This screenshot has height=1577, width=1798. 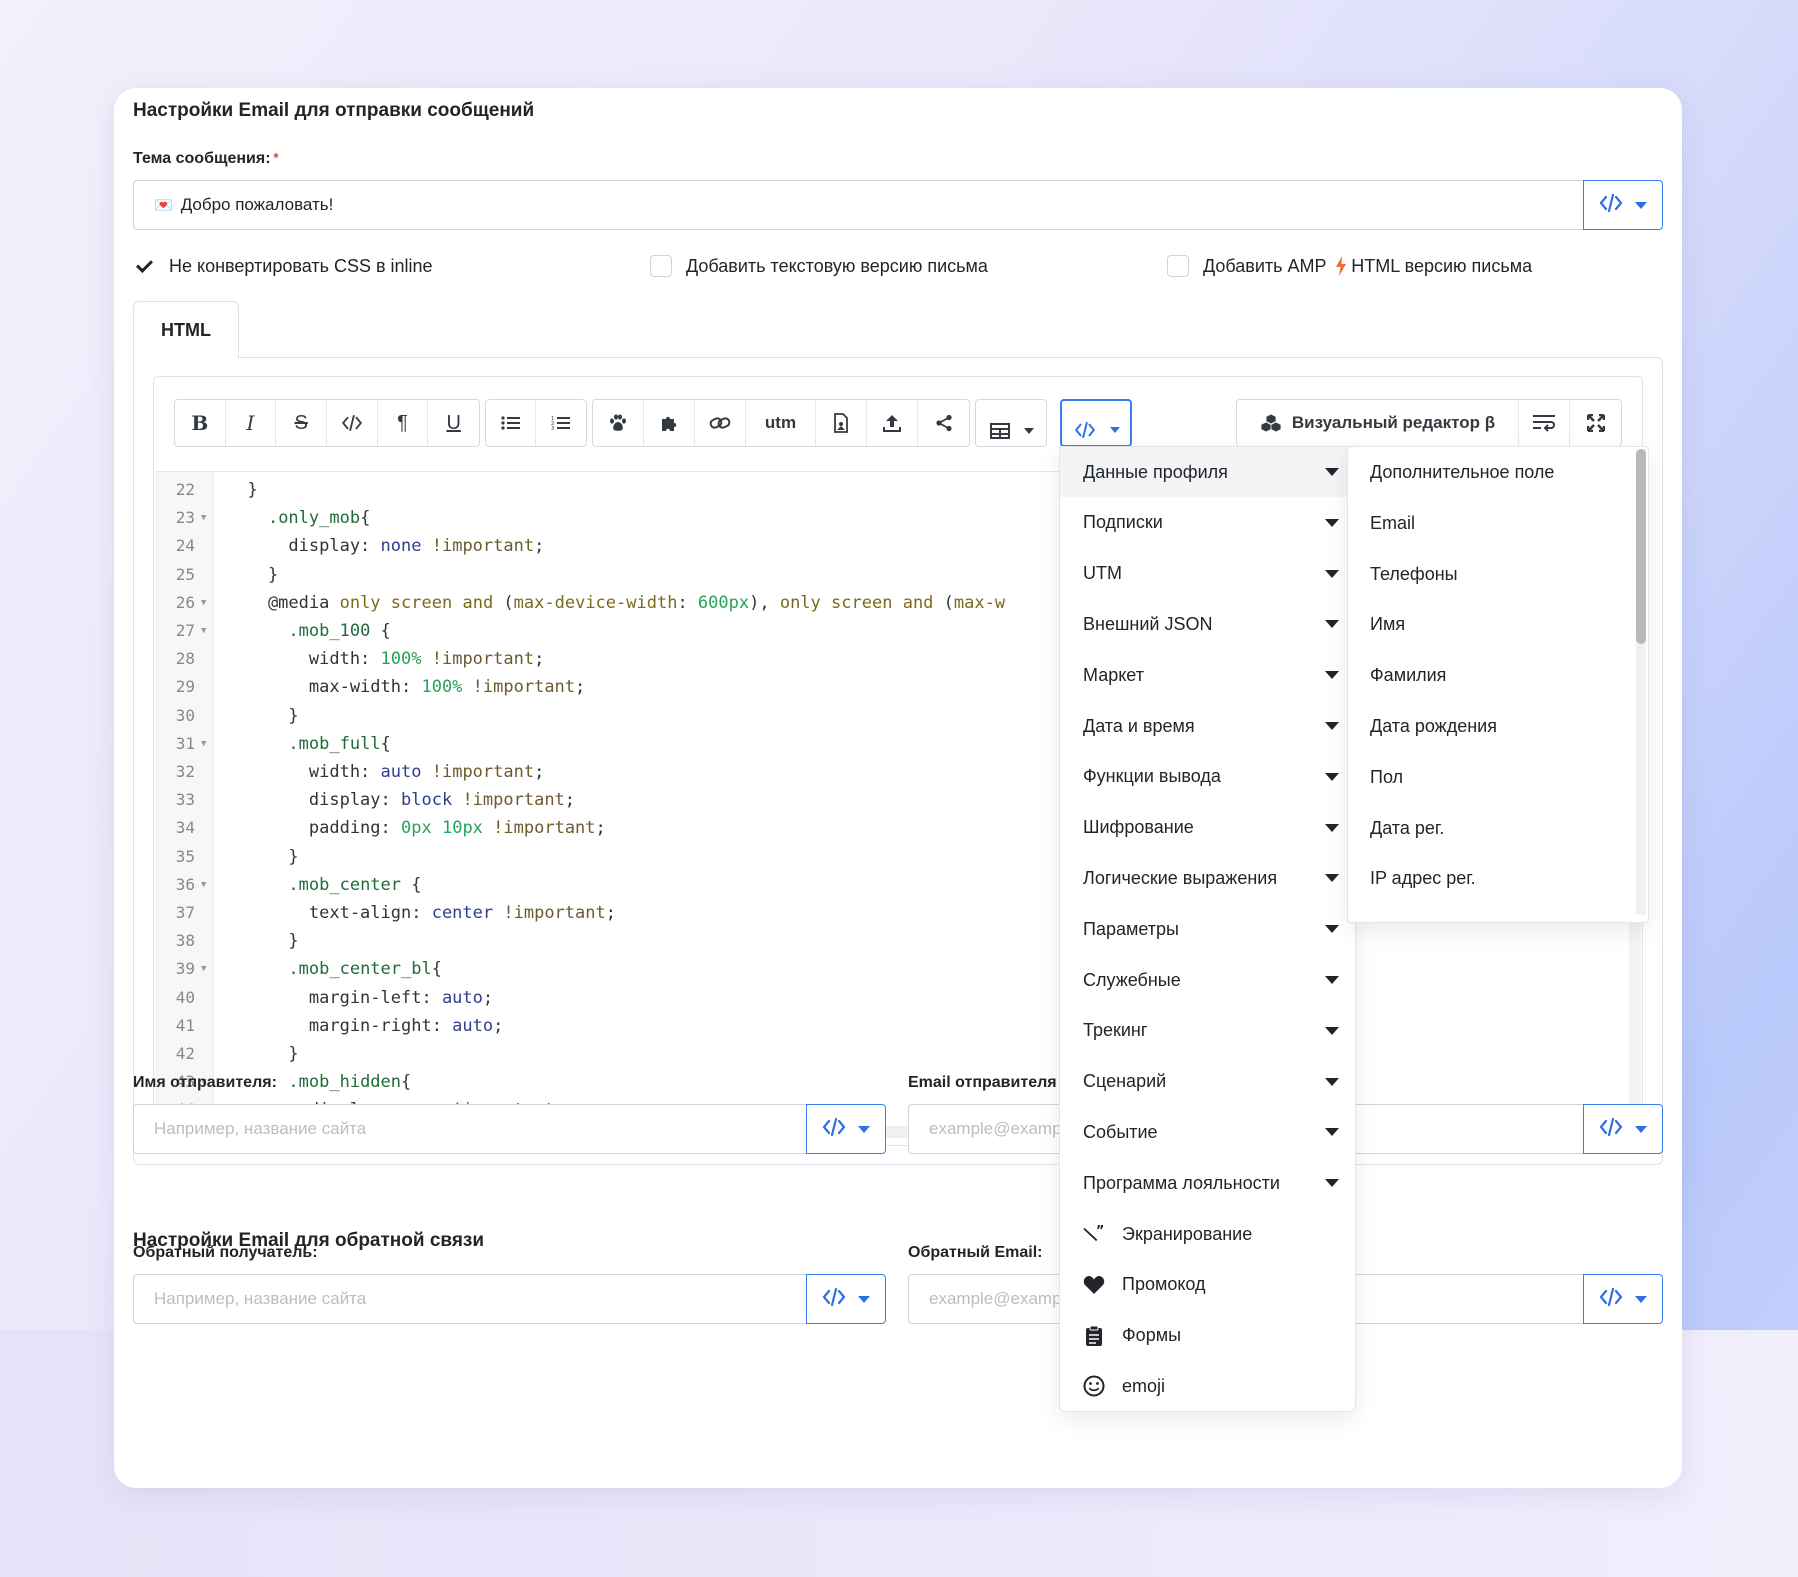 What do you see at coordinates (186, 329) in the screenshot?
I see `tab-html: HTML` at bounding box center [186, 329].